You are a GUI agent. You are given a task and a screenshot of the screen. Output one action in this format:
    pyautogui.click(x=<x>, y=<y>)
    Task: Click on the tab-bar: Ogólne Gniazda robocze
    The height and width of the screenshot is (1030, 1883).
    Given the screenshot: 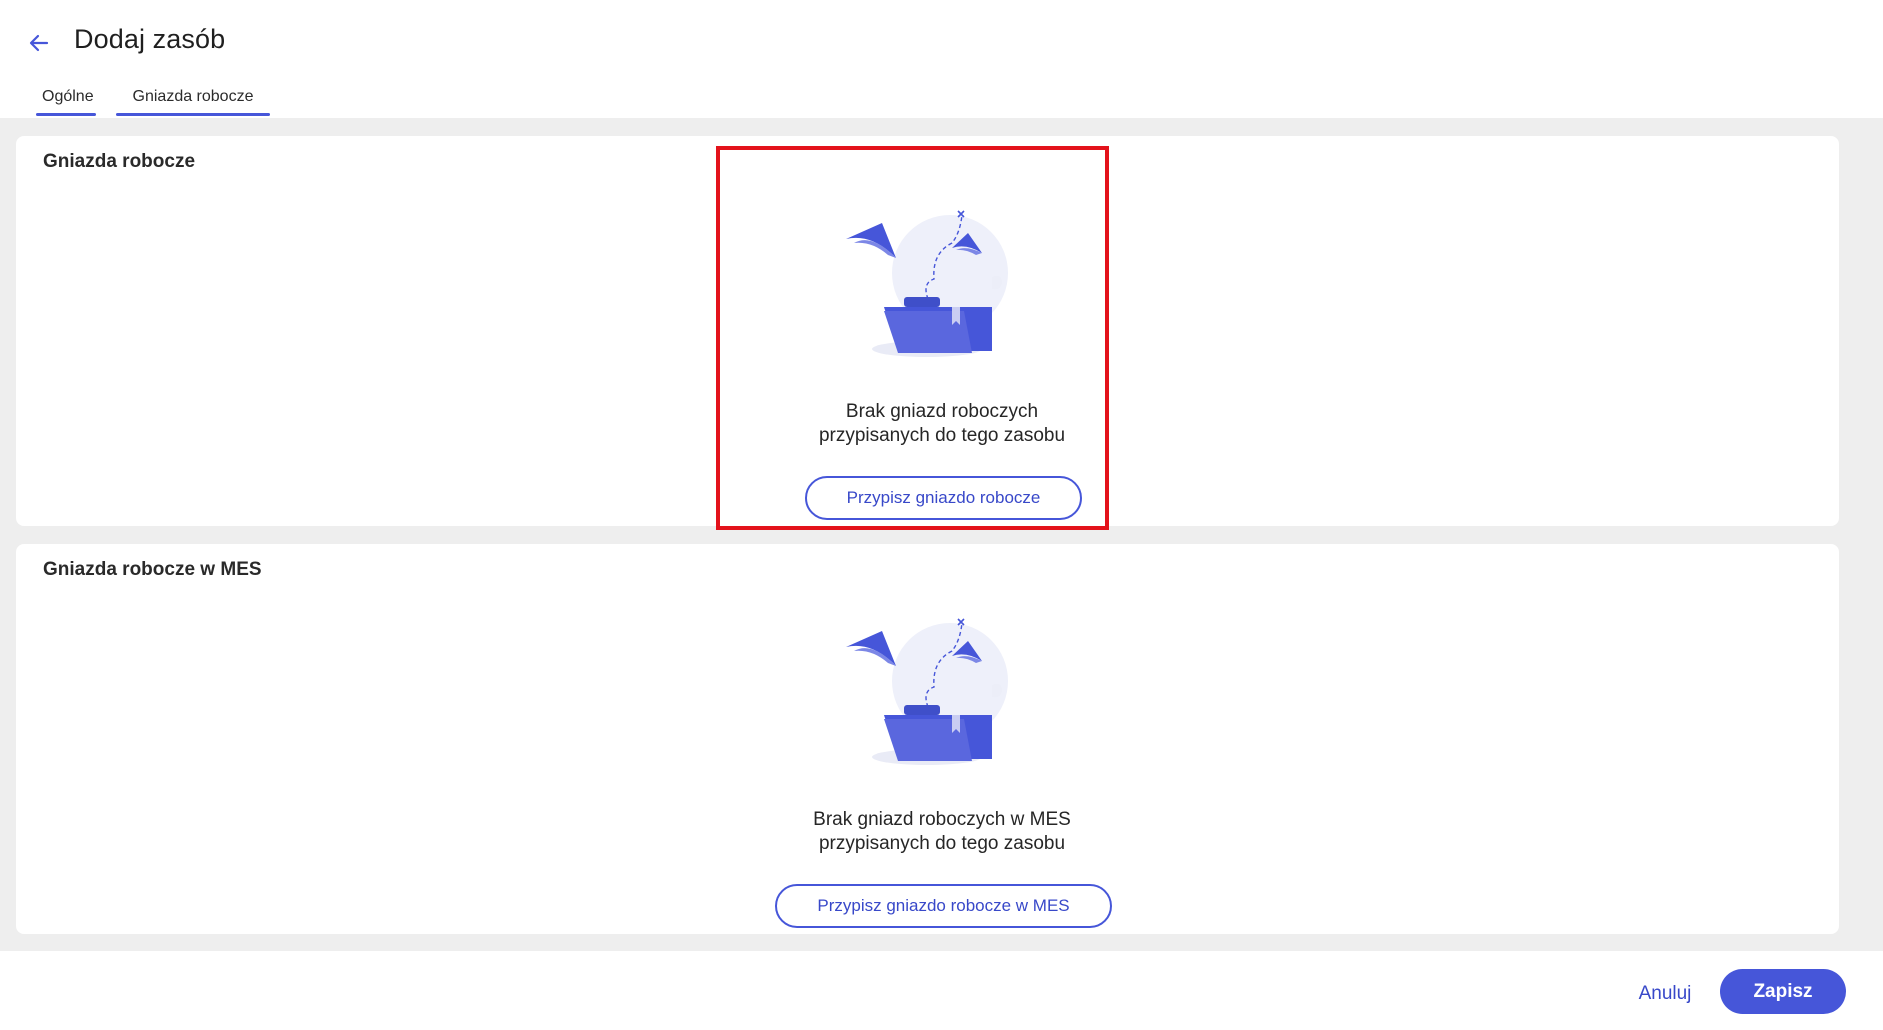 What is the action you would take?
    pyautogui.click(x=153, y=102)
    